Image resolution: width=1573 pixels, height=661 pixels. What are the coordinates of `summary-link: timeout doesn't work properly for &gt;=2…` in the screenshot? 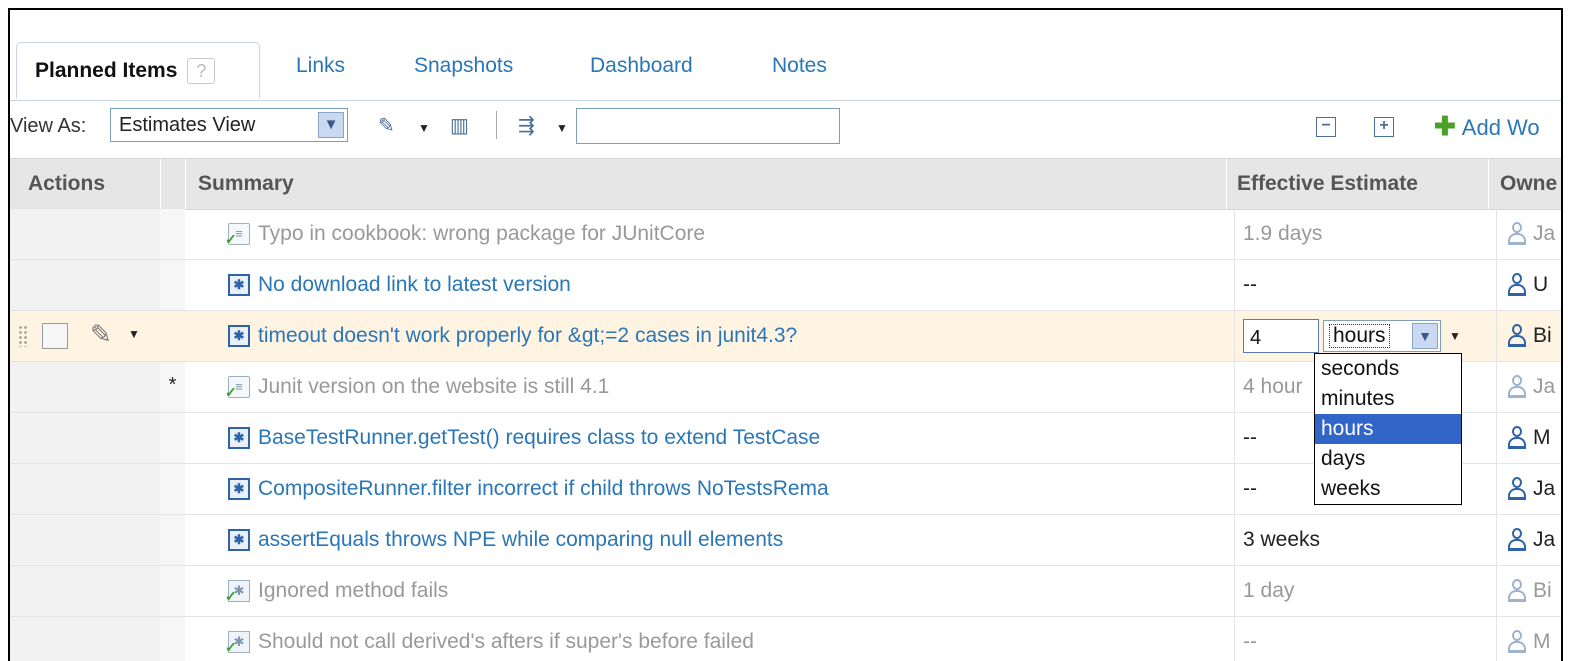 It's located at (527, 336).